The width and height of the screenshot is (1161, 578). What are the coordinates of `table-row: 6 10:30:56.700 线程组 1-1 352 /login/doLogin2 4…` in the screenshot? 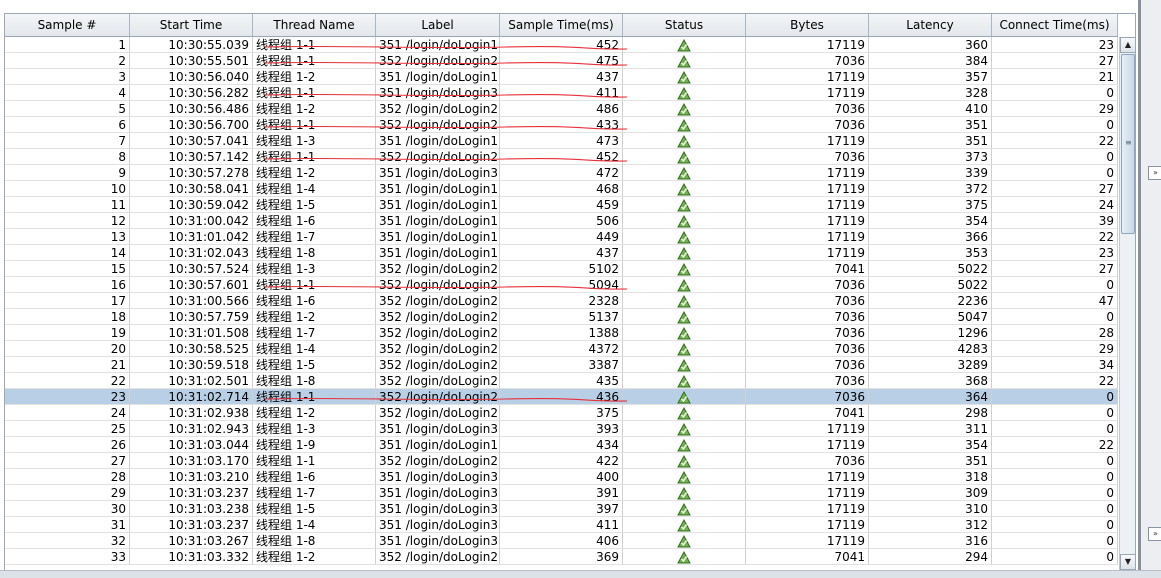 It's located at (561, 125).